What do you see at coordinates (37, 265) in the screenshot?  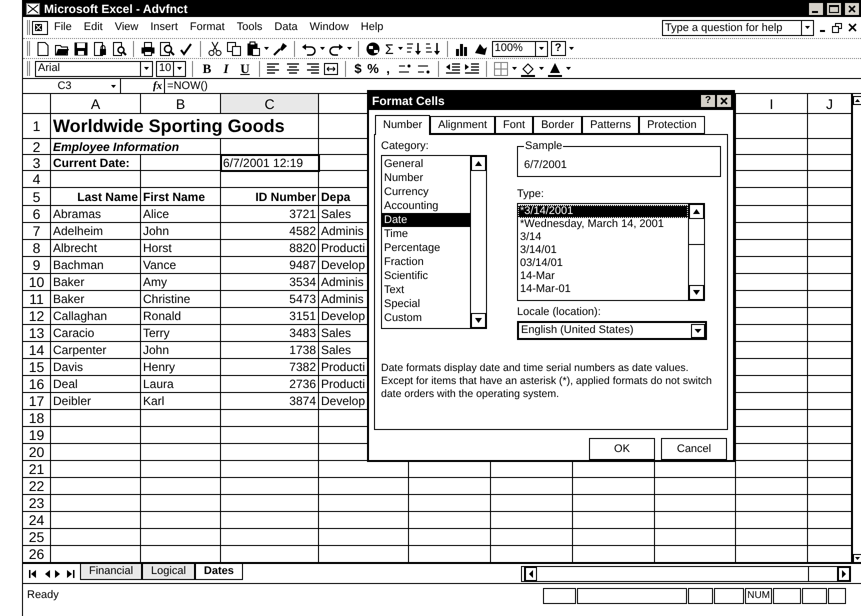 I see `row-header: 9` at bounding box center [37, 265].